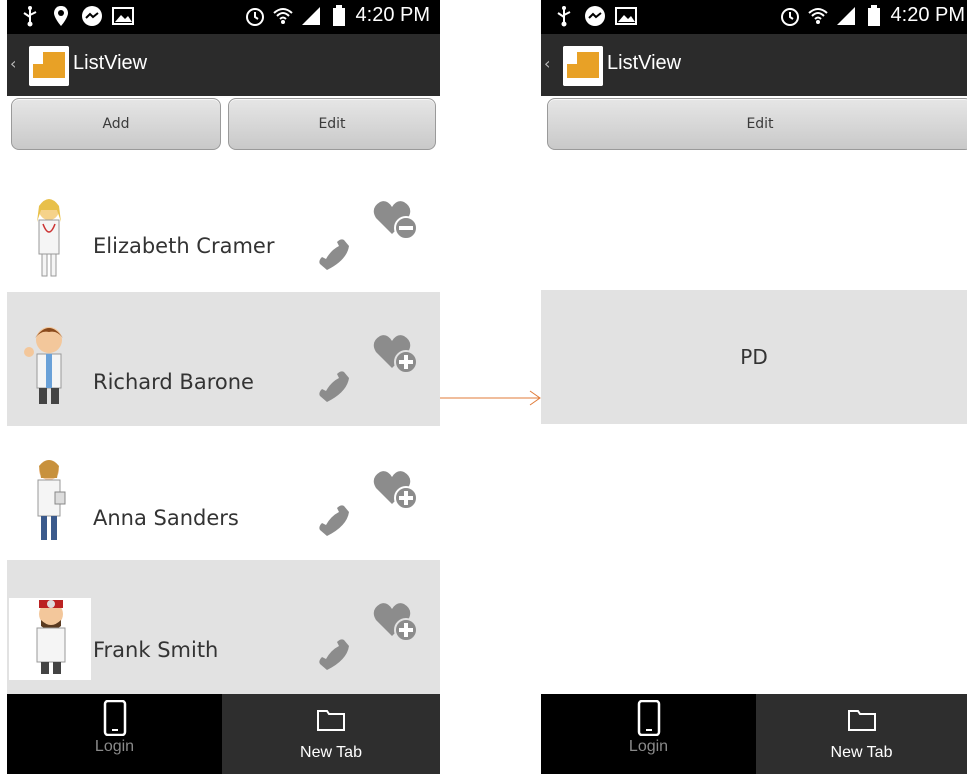  What do you see at coordinates (61, 16) in the screenshot?
I see `location-pin-icon` at bounding box center [61, 16].